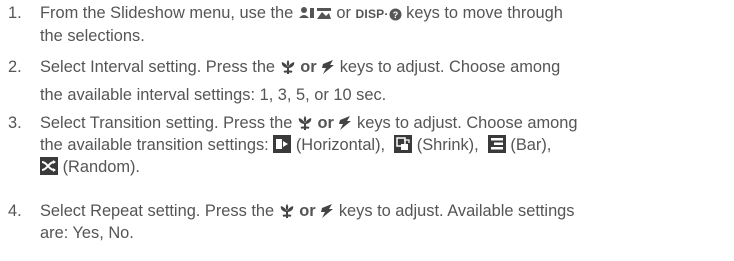 The width and height of the screenshot is (734, 261). Describe the element at coordinates (15, 211) in the screenshot. I see `step-number: 4.` at that location.